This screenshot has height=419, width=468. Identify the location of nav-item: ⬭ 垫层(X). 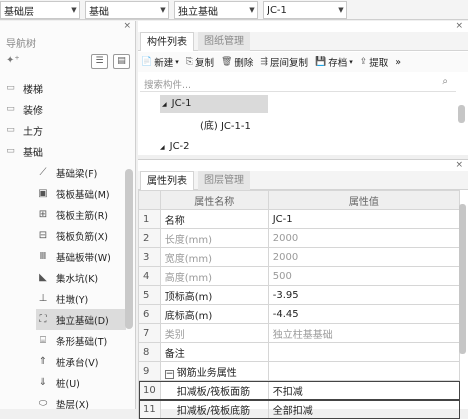
(81, 403).